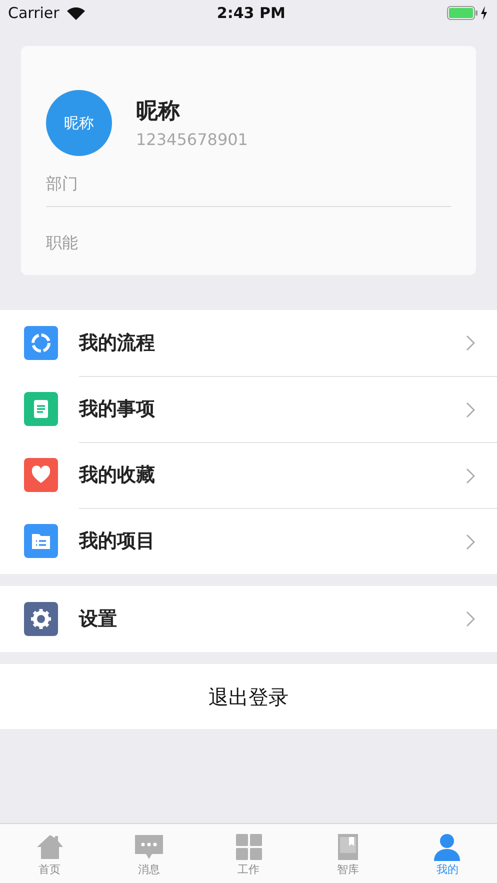 This screenshot has height=883, width=497. What do you see at coordinates (192, 139) in the screenshot?
I see `phone-number: 12345678901` at bounding box center [192, 139].